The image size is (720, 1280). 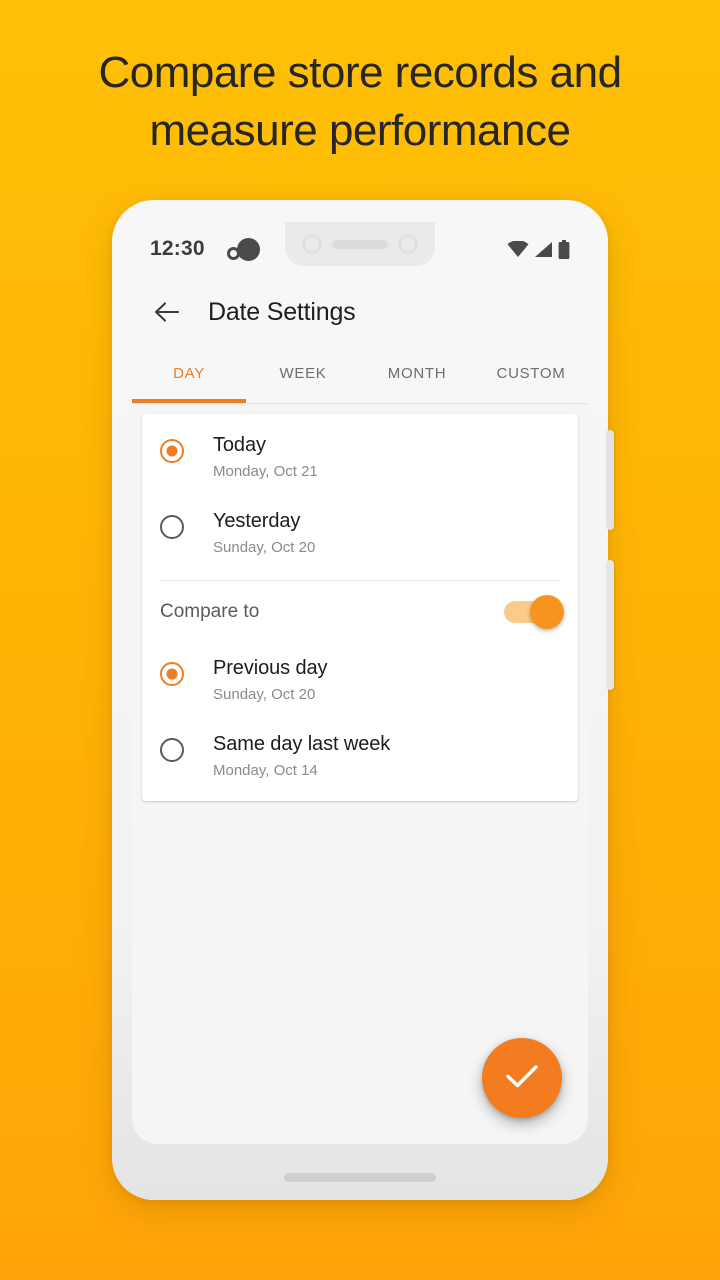 What do you see at coordinates (189, 375) in the screenshot?
I see `tab-day: DAY` at bounding box center [189, 375].